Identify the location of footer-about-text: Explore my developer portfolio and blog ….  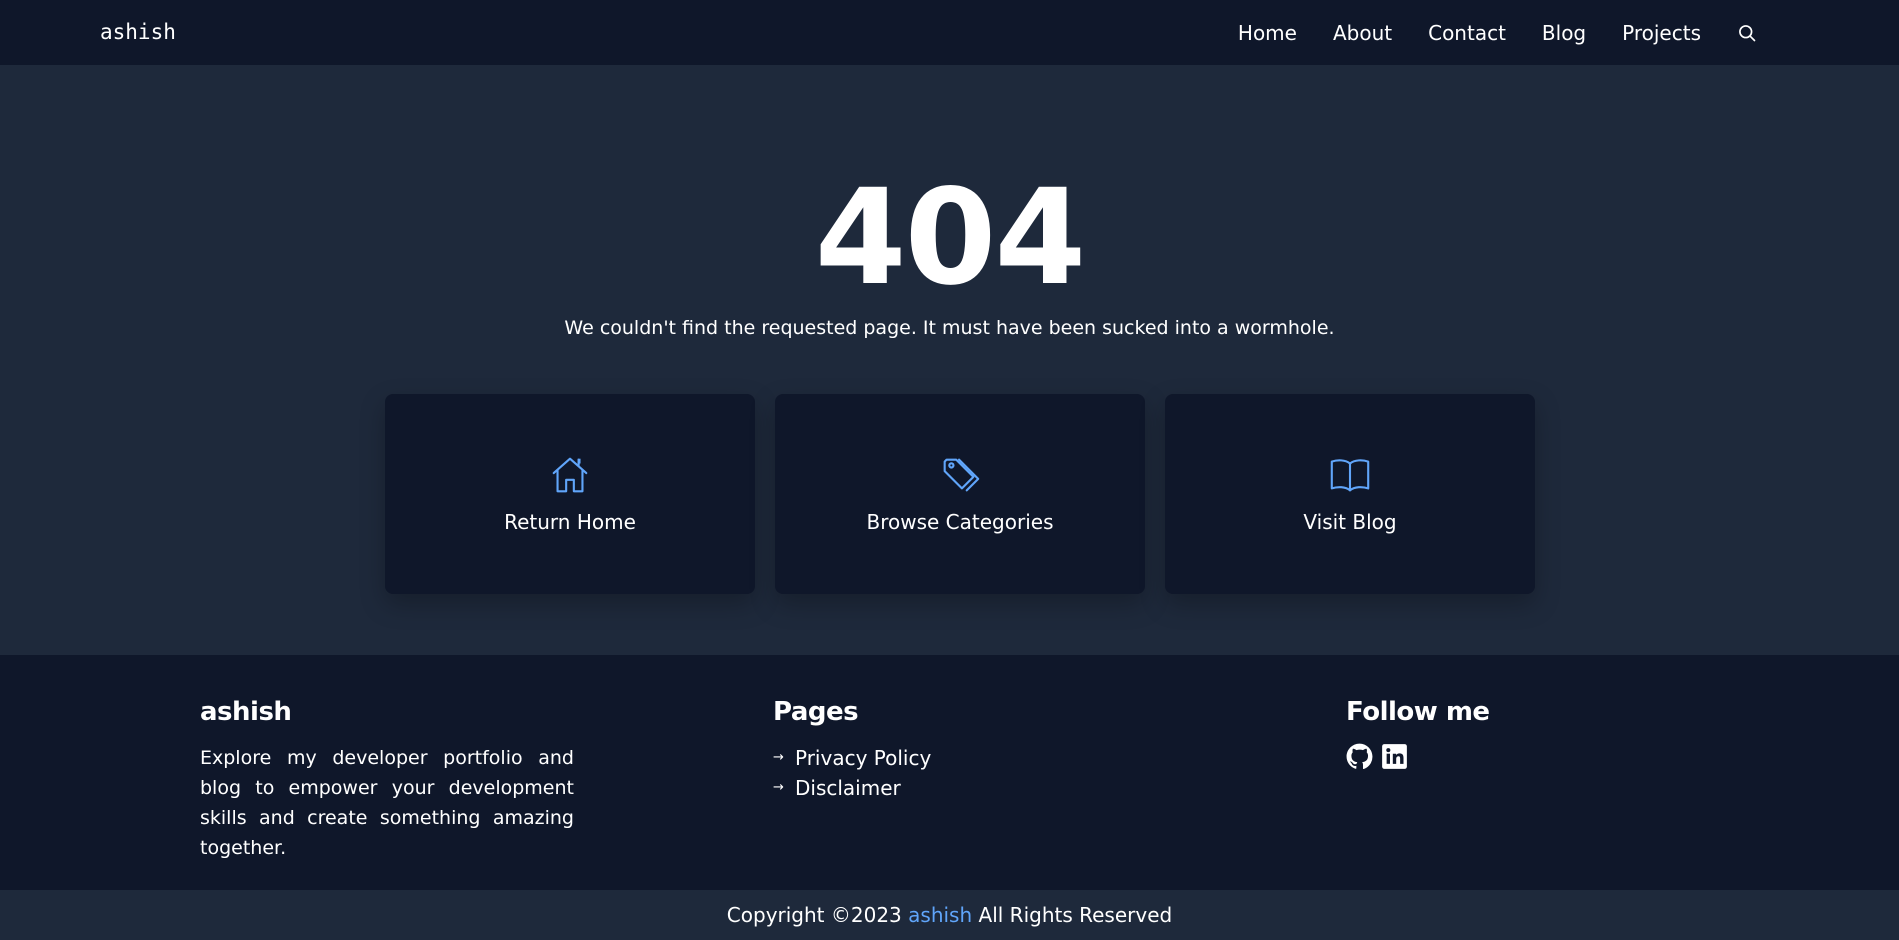
(387, 803).